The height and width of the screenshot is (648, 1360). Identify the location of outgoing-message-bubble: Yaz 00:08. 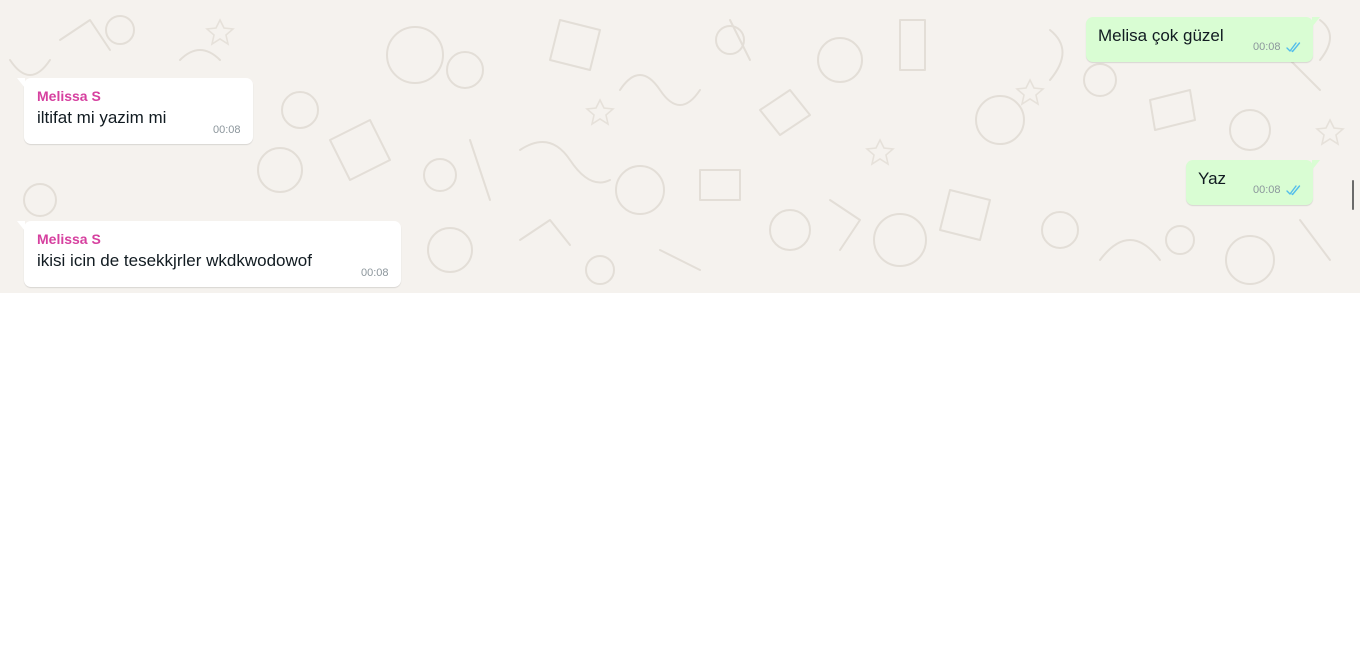
(1253, 182).